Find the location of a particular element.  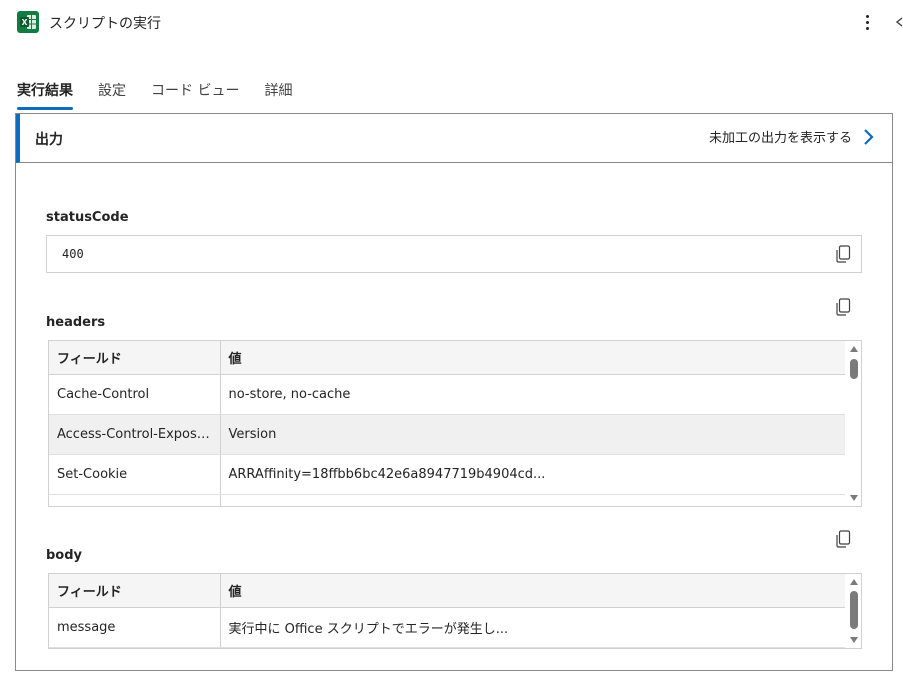

copy-icon is located at coordinates (843, 254).